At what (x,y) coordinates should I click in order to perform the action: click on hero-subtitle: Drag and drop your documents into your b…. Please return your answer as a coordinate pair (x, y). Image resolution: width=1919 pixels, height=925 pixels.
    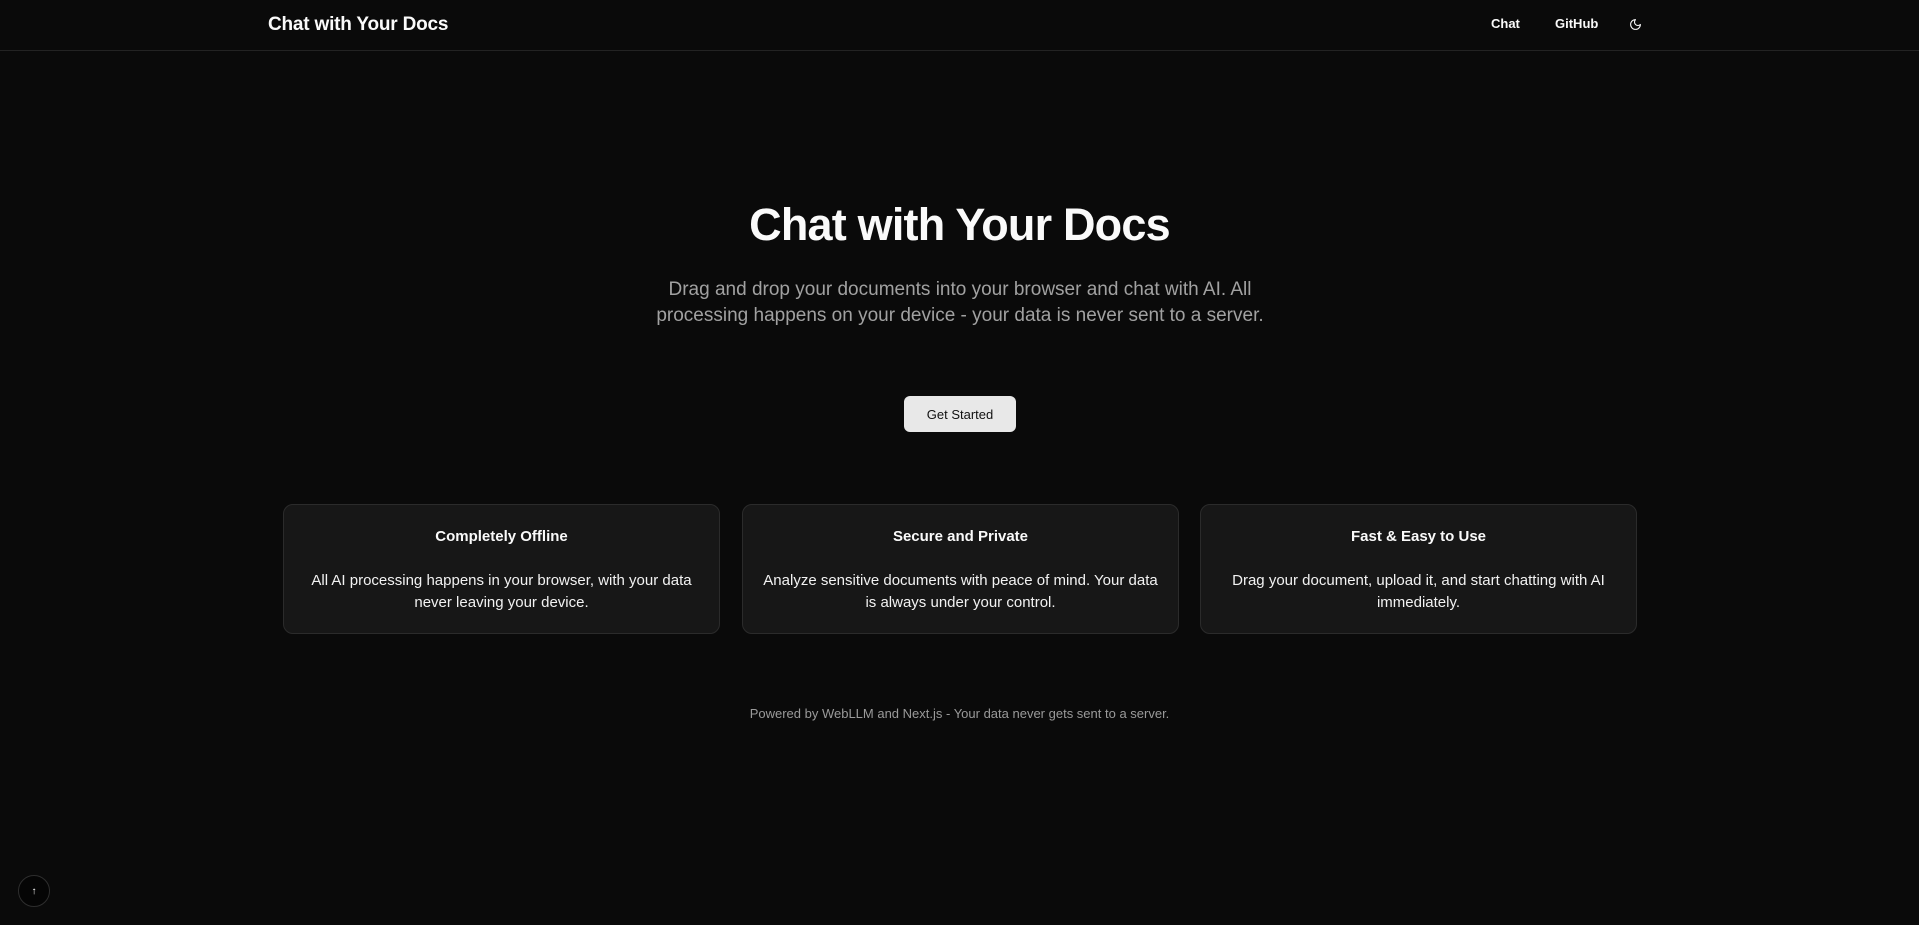
    Looking at the image, I should click on (960, 302).